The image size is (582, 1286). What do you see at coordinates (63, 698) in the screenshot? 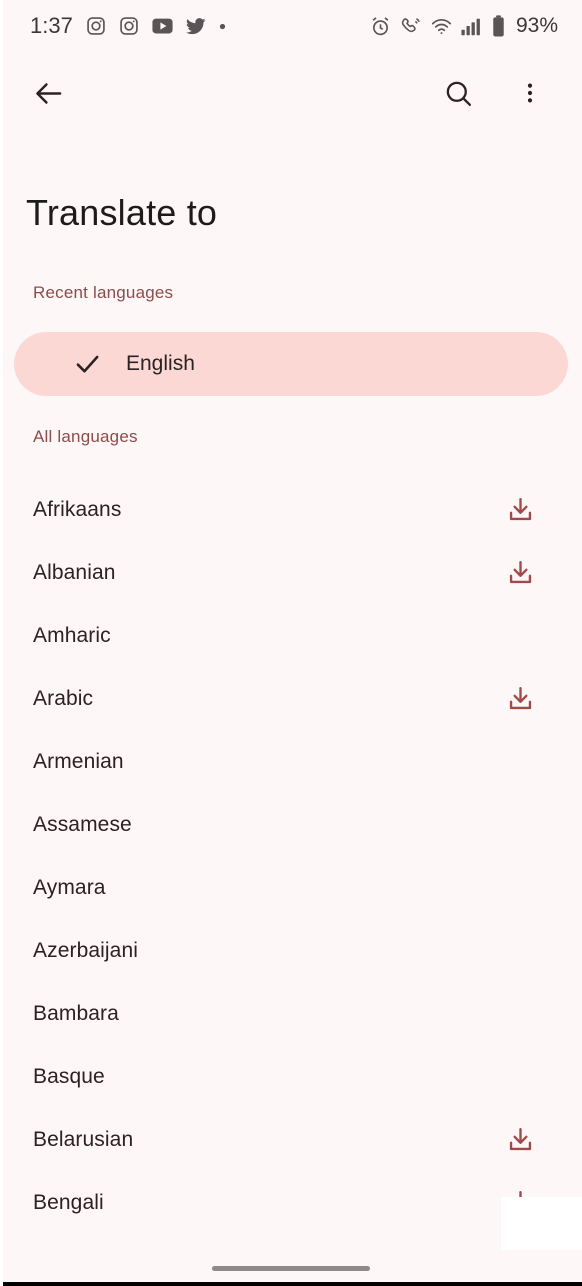
I see `language-name: Arabic` at bounding box center [63, 698].